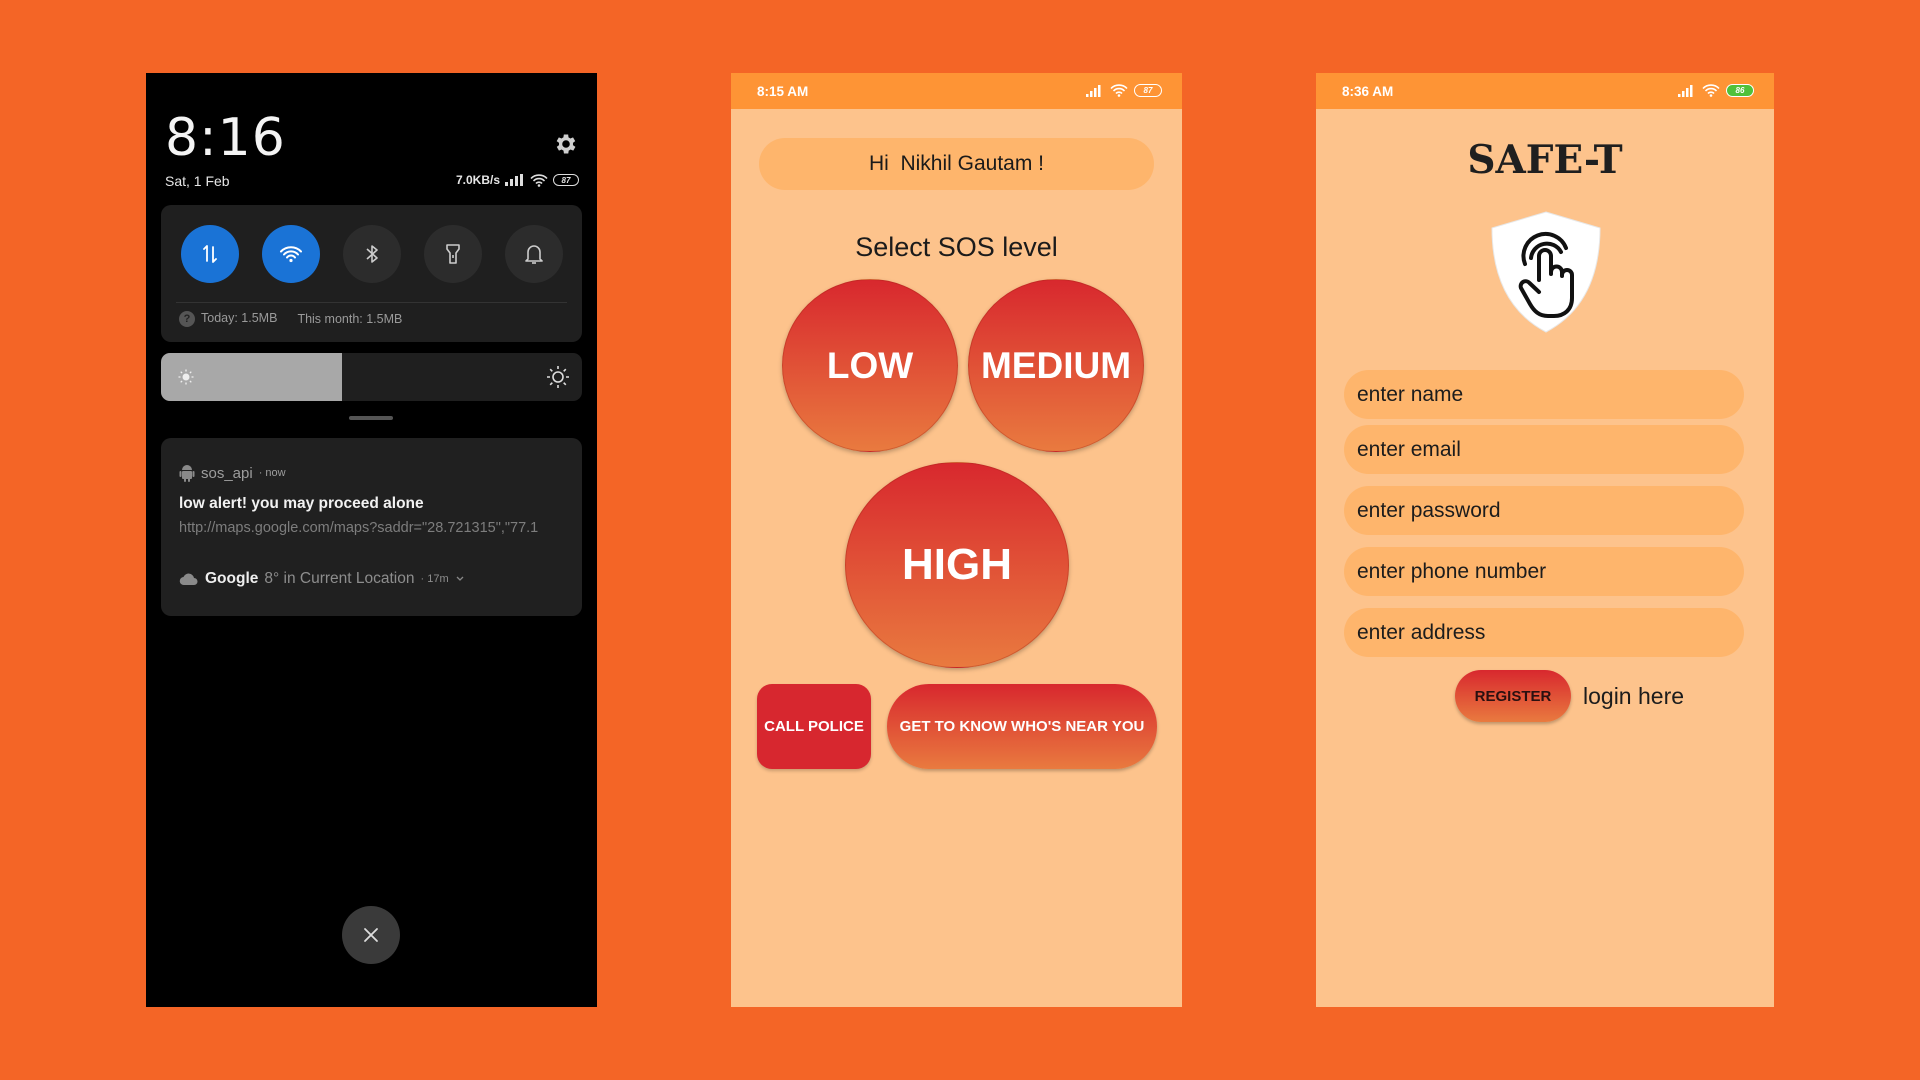  Describe the element at coordinates (1633, 696) in the screenshot. I see `login-link: login here` at that location.